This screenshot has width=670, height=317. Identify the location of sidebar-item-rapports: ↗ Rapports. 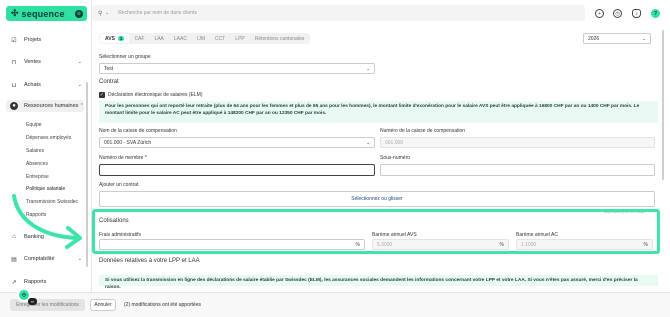
(46, 282).